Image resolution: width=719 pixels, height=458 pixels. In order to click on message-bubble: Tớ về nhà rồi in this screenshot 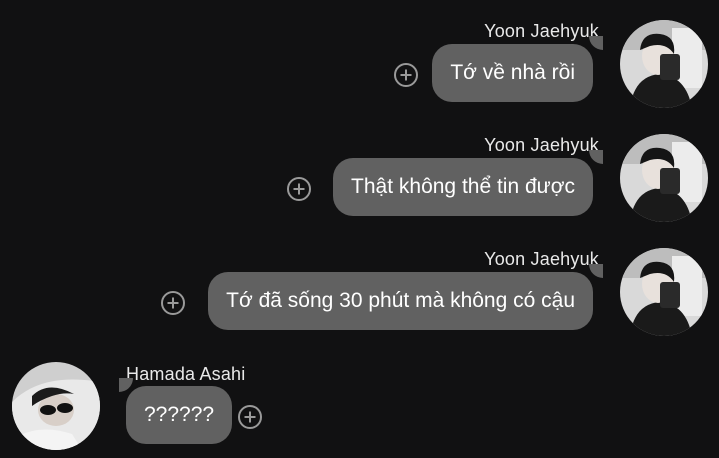, I will do `click(512, 73)`.